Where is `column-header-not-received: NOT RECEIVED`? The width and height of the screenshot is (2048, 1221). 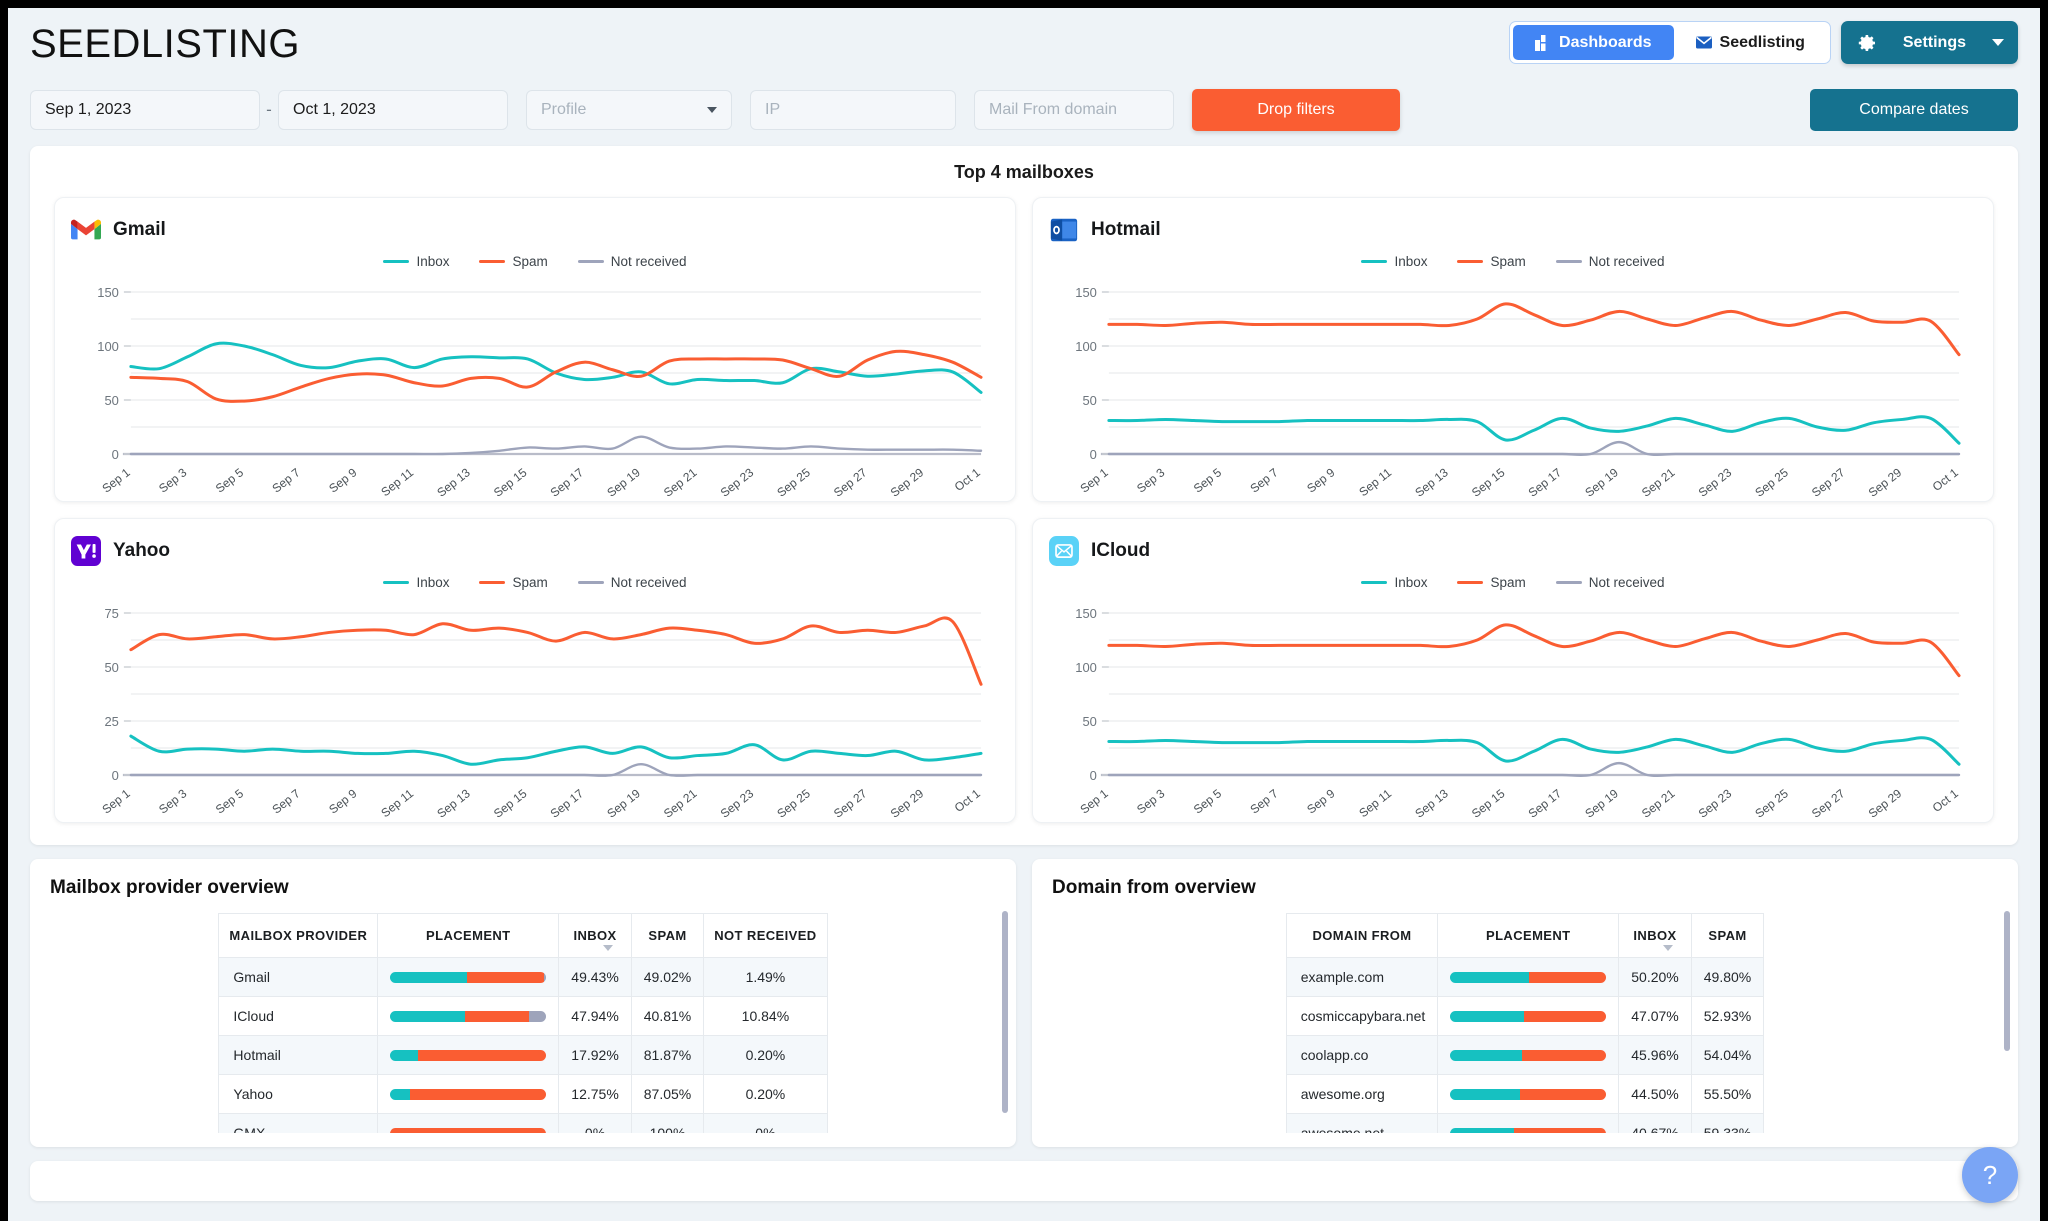 column-header-not-received: NOT RECEIVED is located at coordinates (765, 935).